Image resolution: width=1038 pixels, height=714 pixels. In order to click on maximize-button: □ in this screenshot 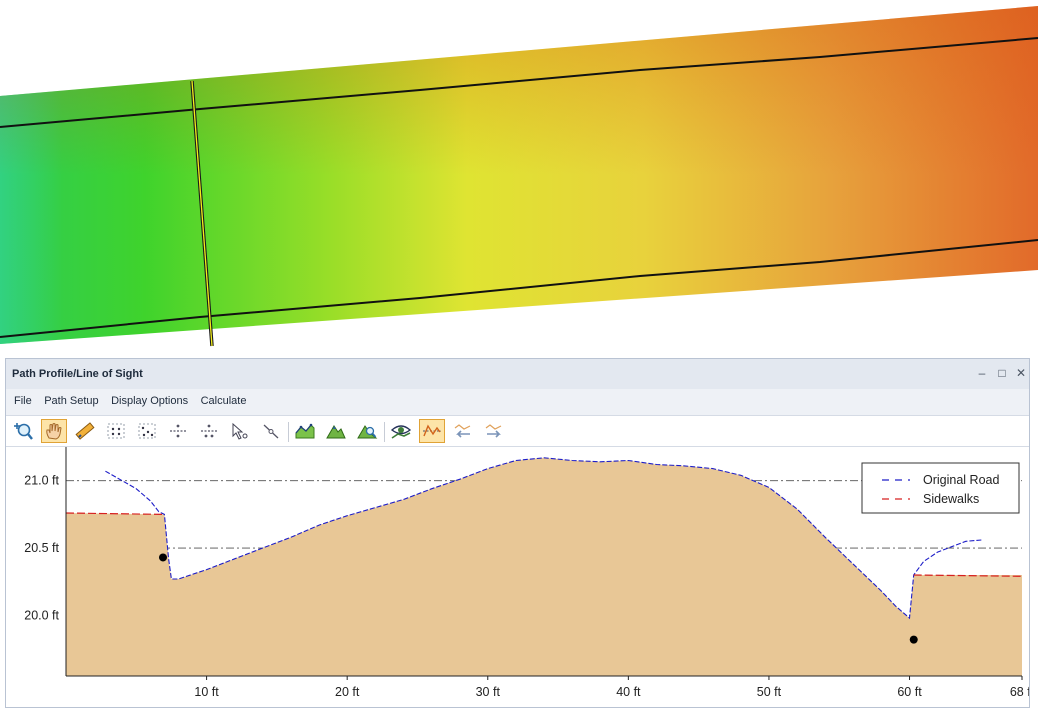, I will do `click(1002, 373)`.